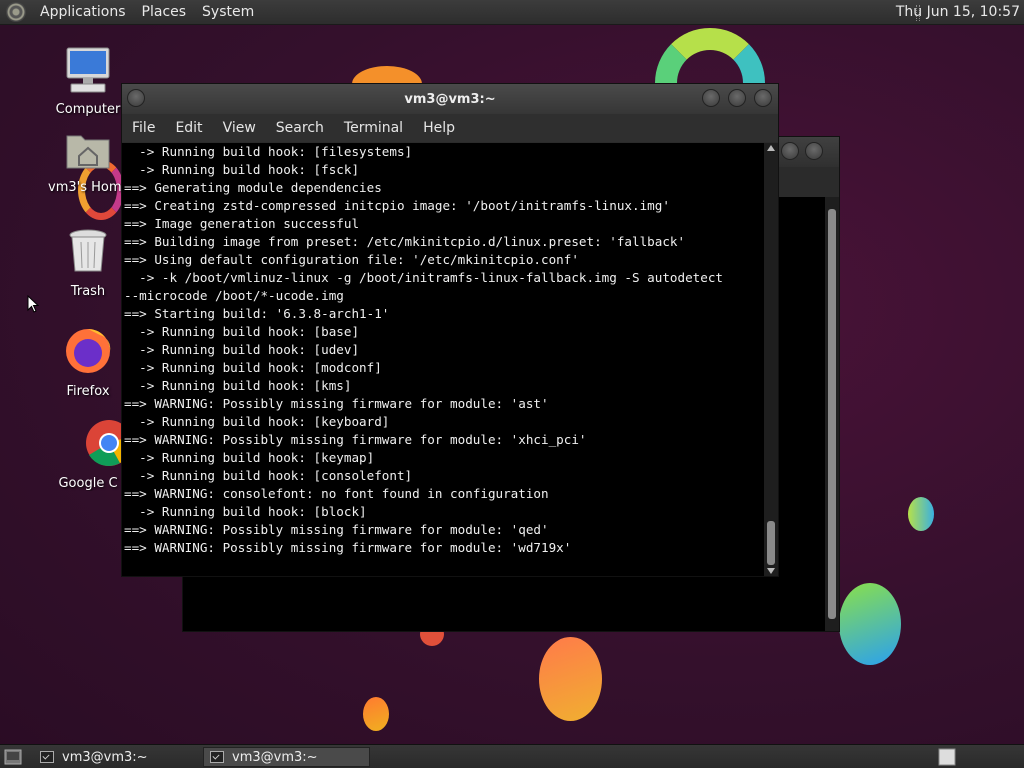  What do you see at coordinates (88, 187) in the screenshot?
I see `desktop-icon-label: vm3's Home` at bounding box center [88, 187].